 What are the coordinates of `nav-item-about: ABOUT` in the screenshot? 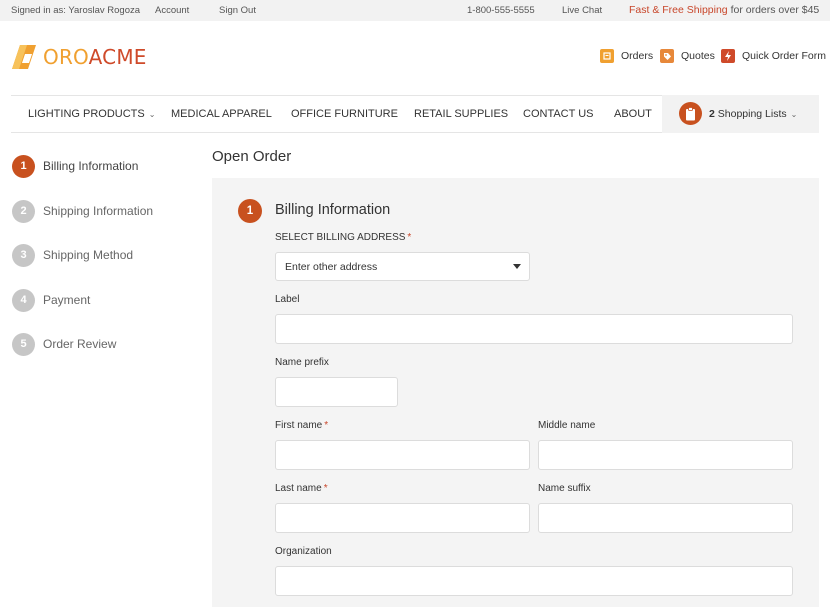 It's located at (633, 114).